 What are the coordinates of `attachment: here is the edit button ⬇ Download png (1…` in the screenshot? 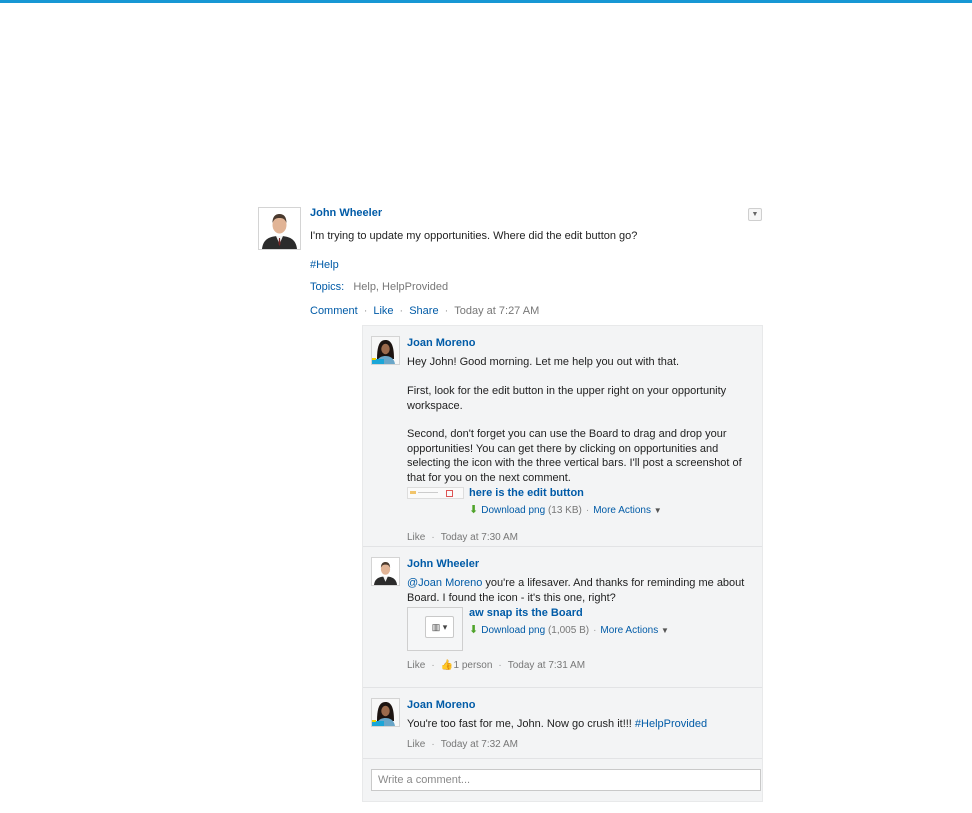 It's located at (577, 507).